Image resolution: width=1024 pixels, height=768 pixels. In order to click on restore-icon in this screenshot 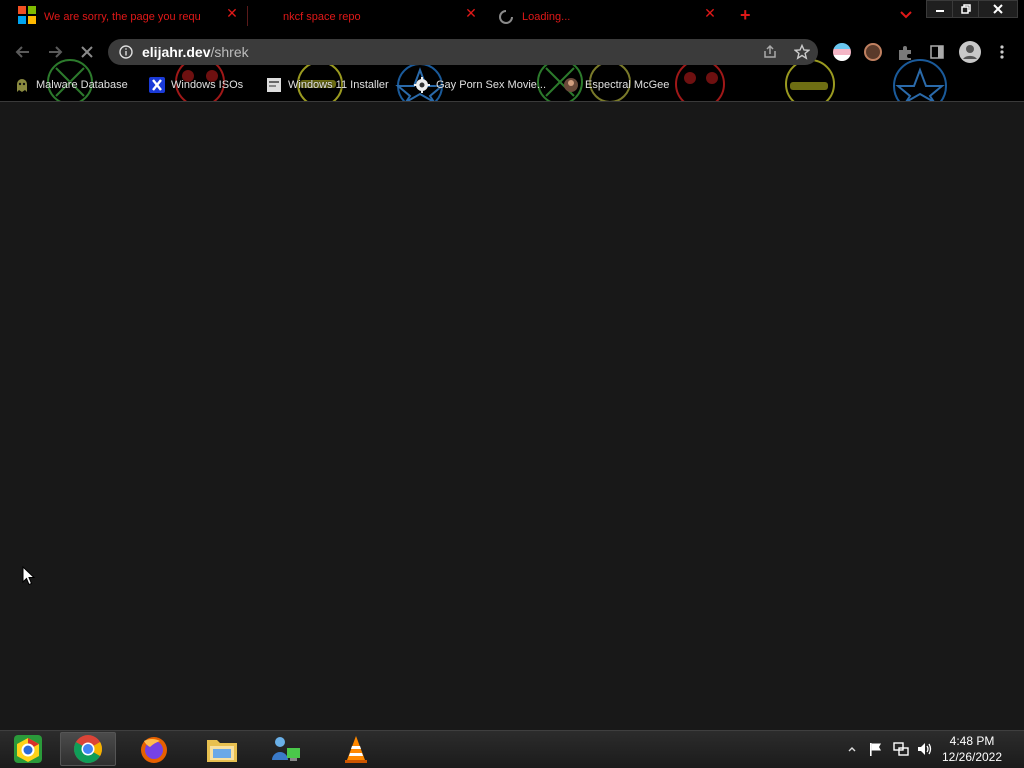, I will do `click(966, 9)`.